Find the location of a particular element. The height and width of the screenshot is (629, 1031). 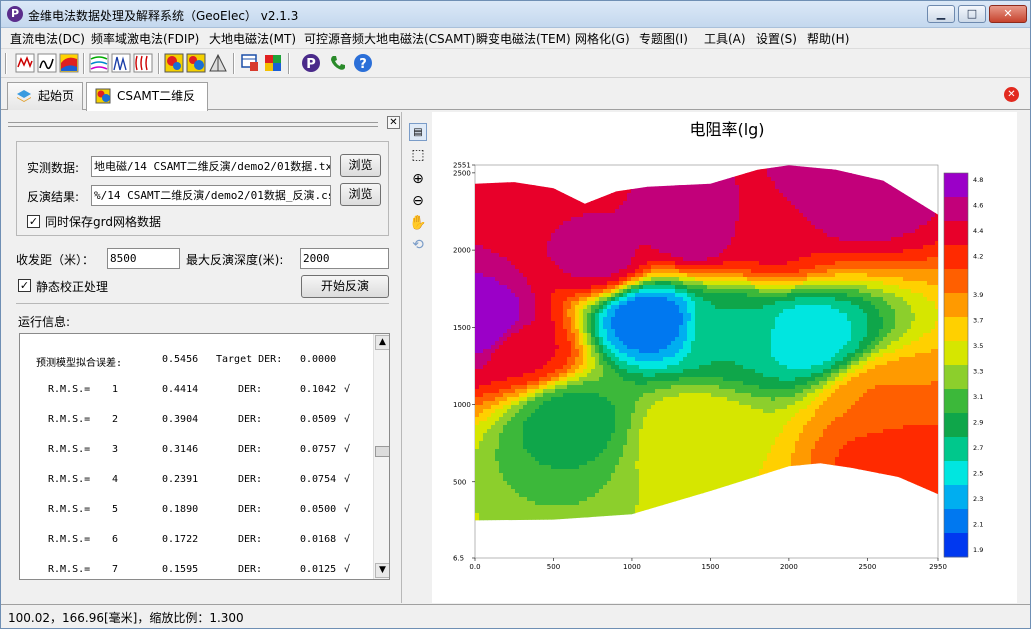

log-scrollbar: ▲ ▼ is located at coordinates (381, 456).